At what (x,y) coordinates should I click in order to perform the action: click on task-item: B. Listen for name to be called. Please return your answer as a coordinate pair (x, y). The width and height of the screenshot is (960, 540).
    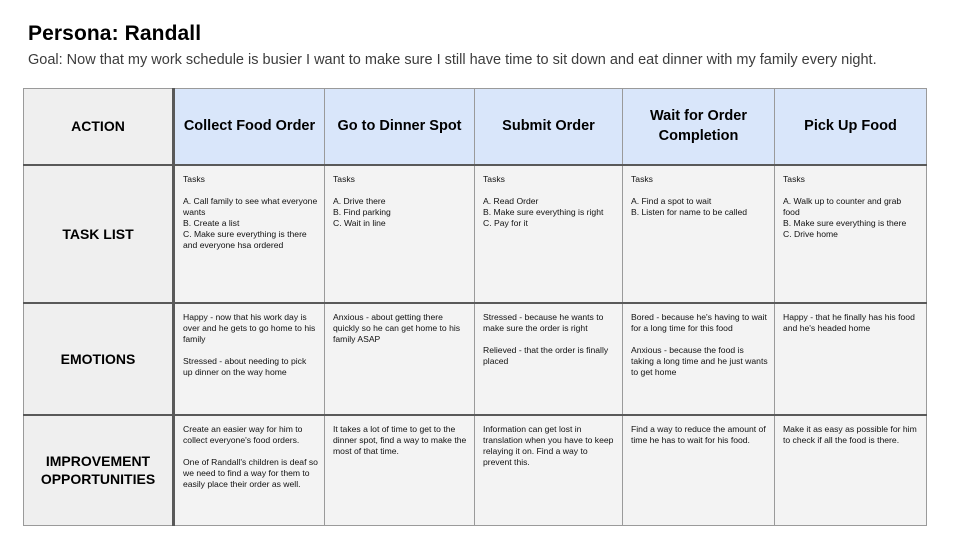
    Looking at the image, I should click on (689, 211).